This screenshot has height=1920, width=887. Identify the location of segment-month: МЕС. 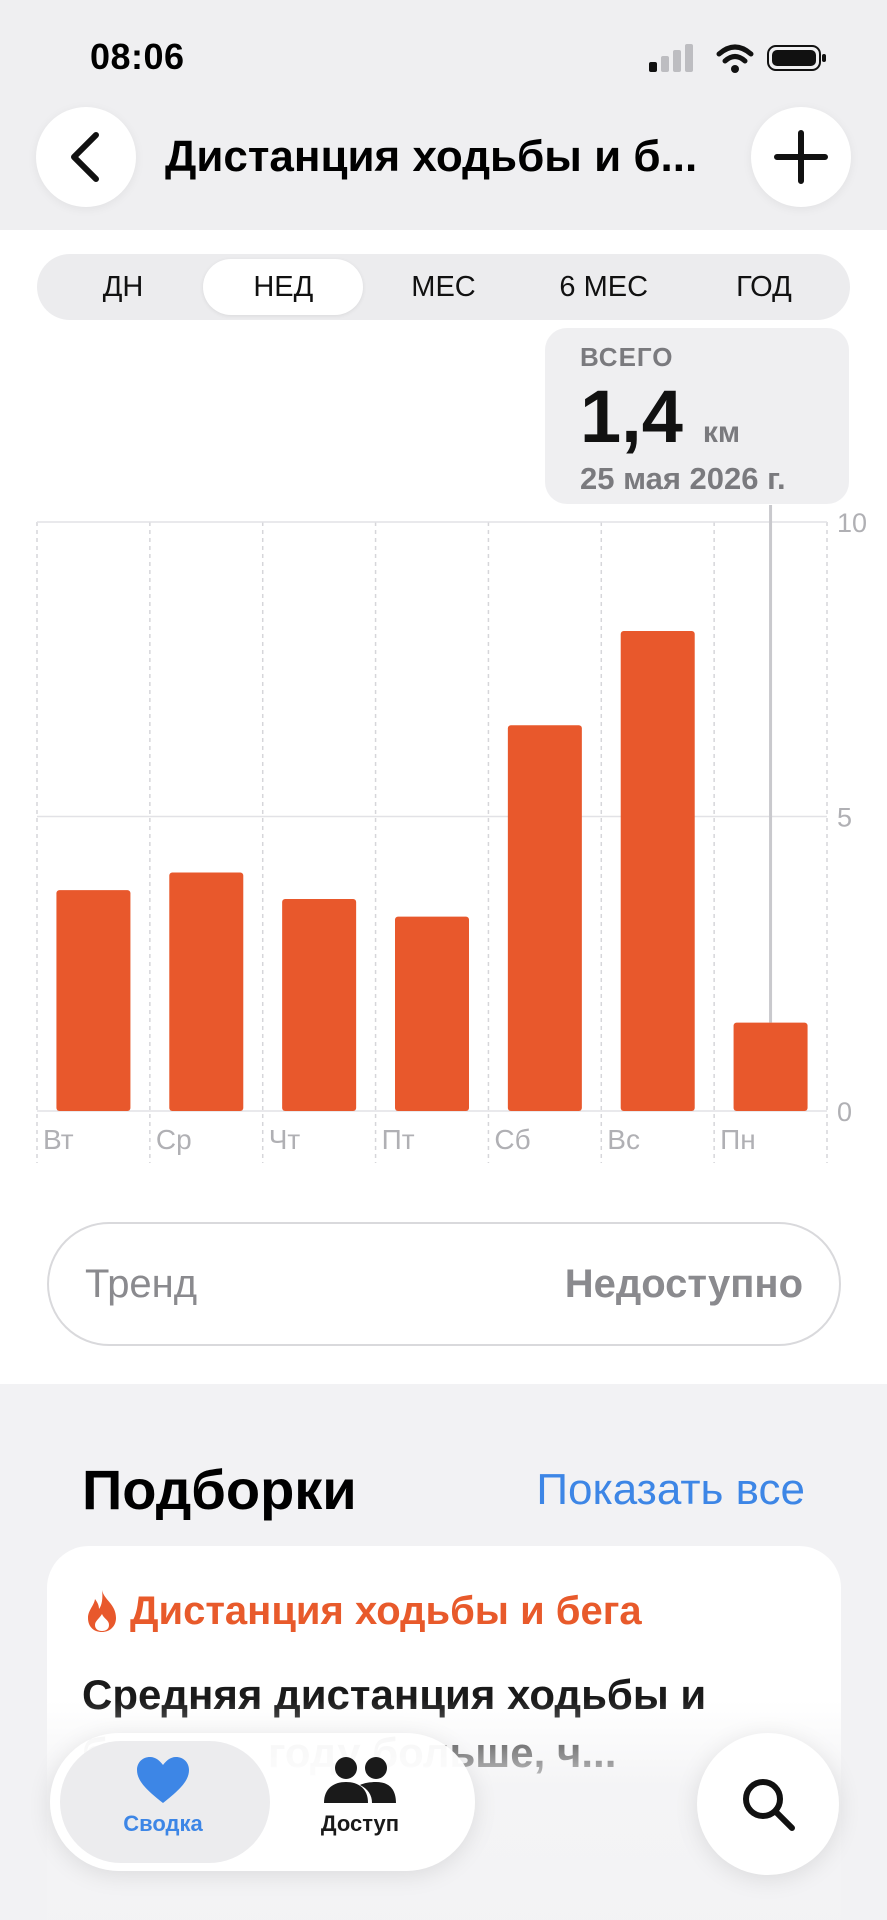
(443, 287).